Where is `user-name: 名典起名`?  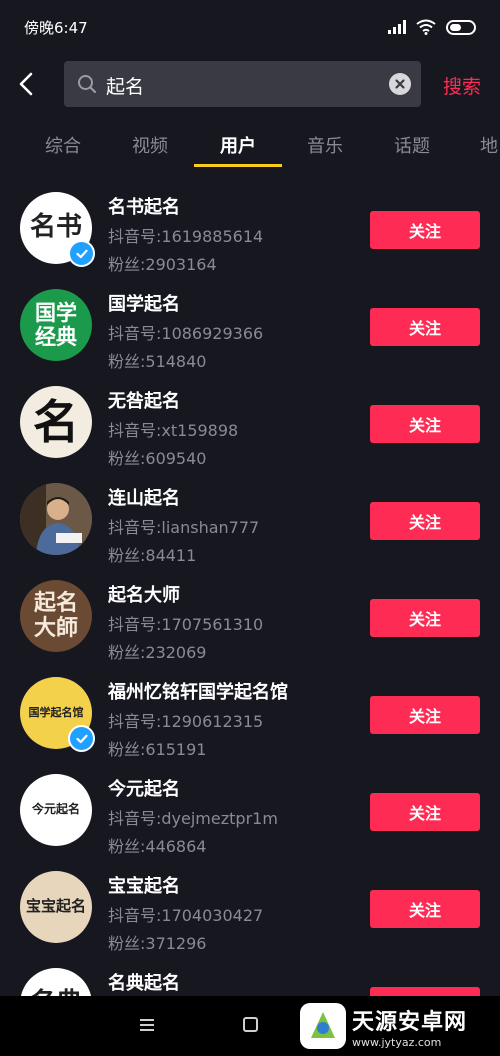 user-name: 名典起名 is located at coordinates (144, 982).